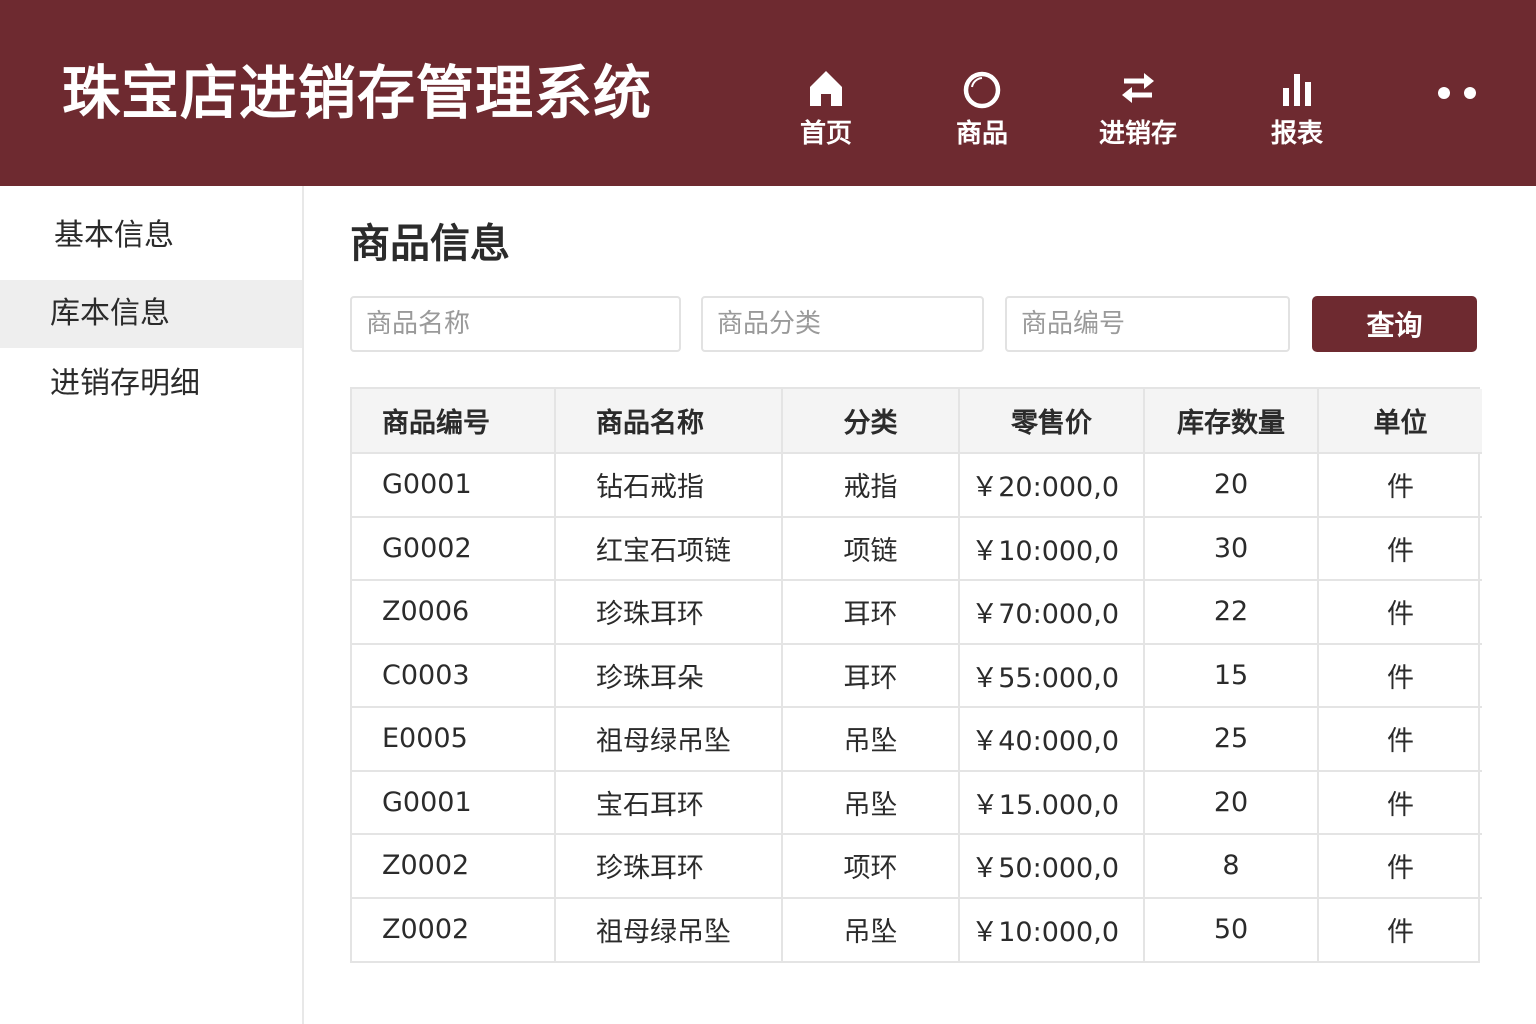 The width and height of the screenshot is (1536, 1024). I want to click on product-category-input, so click(842, 324).